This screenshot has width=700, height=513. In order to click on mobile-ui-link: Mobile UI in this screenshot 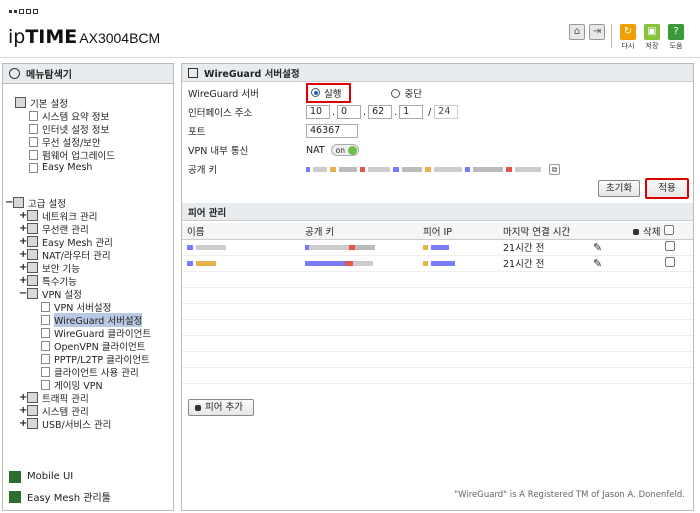, I will do `click(41, 476)`.